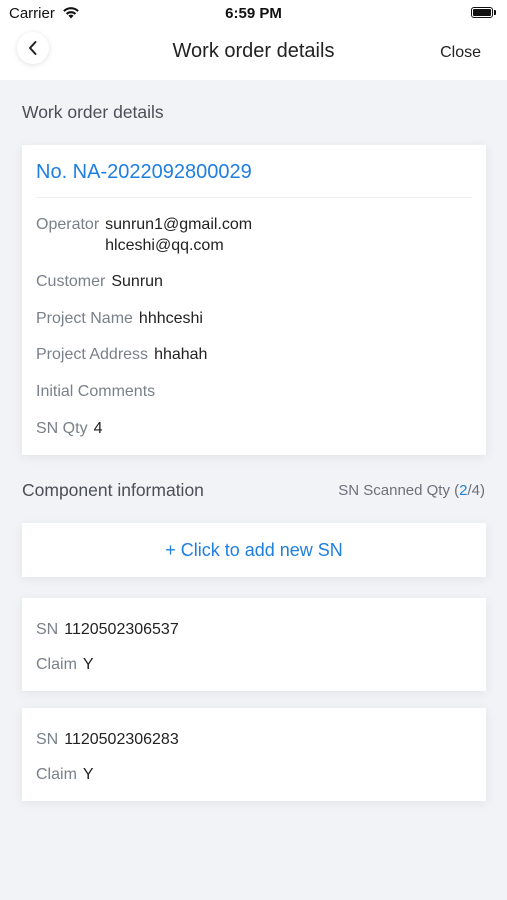 Image resolution: width=507 pixels, height=900 pixels. Describe the element at coordinates (62, 428) in the screenshot. I see `sn-qty-label: SN Qty` at that location.